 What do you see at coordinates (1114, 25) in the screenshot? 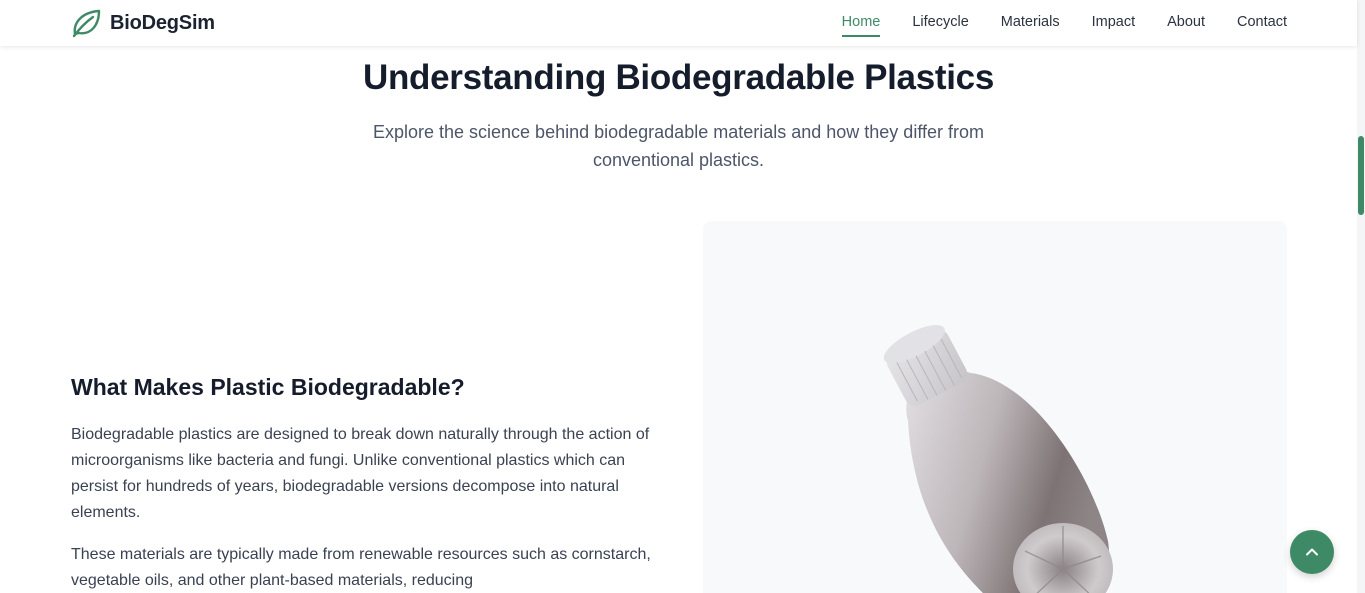
I see `nav-link-impact: Impact` at bounding box center [1114, 25].